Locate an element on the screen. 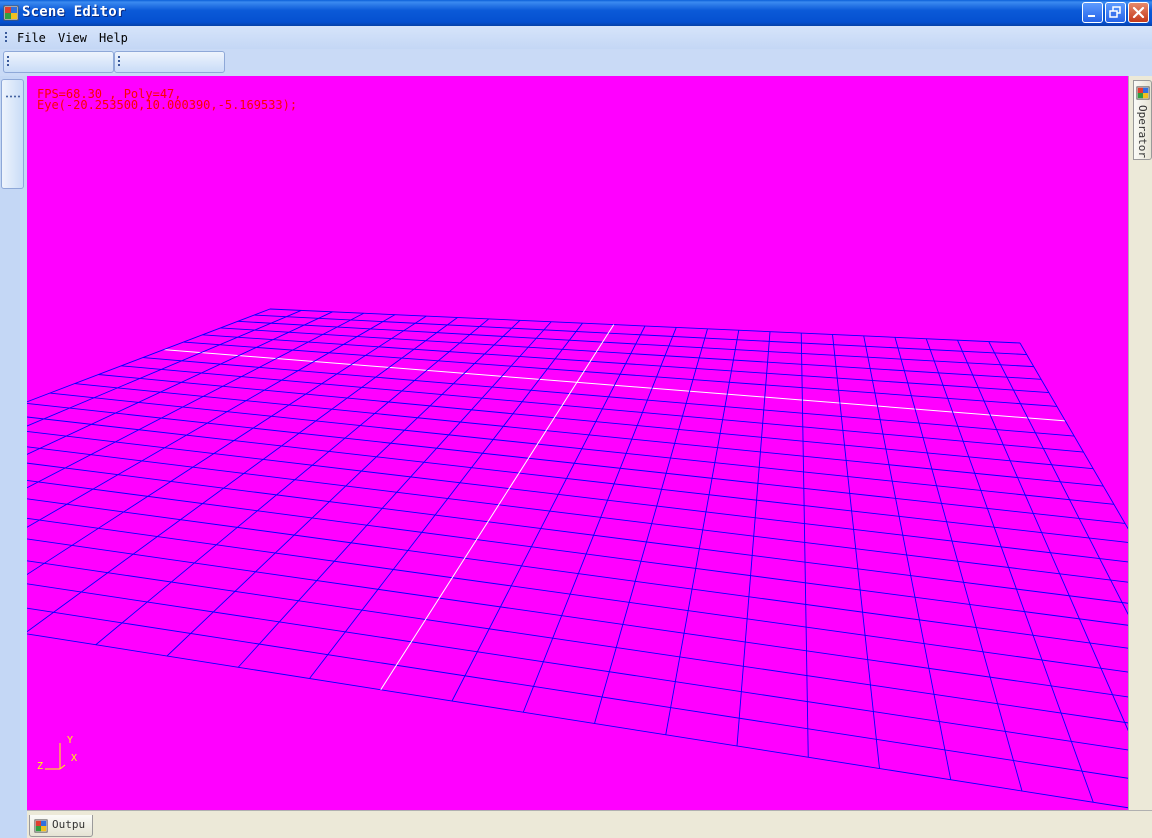 The image size is (1152, 838). operator-tab: Operator is located at coordinates (1142, 120).